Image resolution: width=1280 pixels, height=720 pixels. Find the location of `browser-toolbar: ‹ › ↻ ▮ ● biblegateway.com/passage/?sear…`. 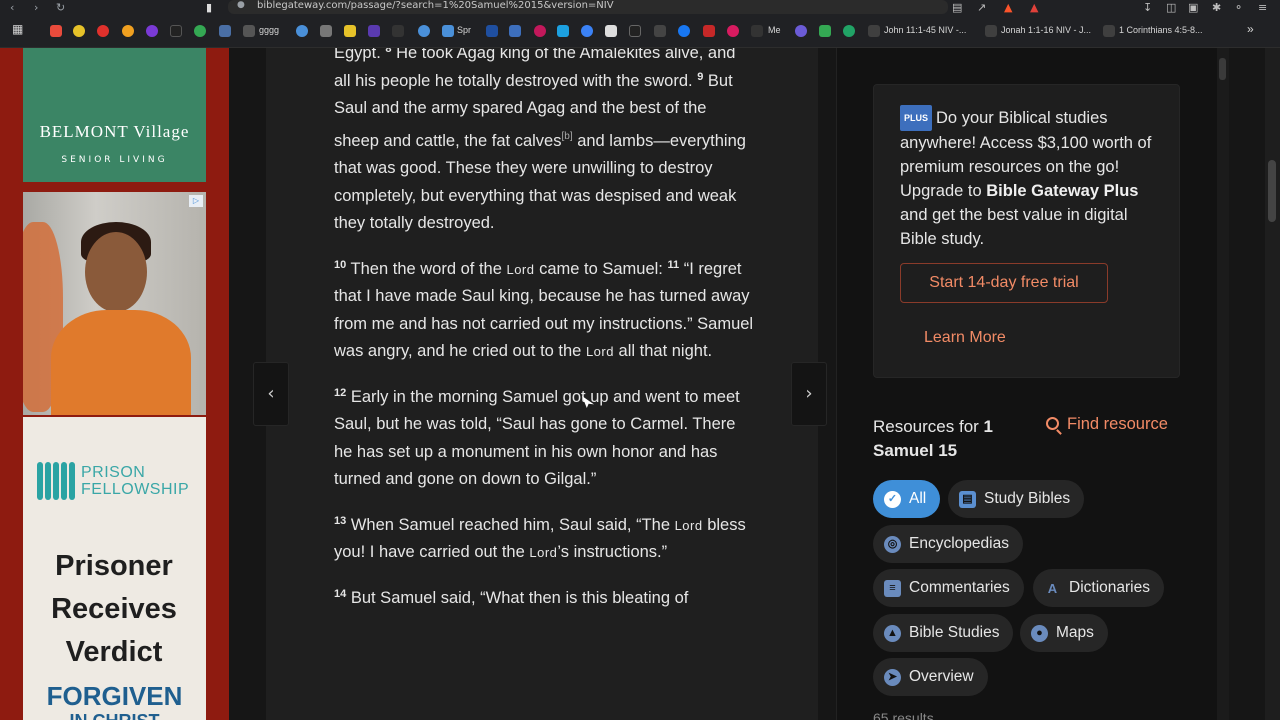

browser-toolbar: ‹ › ↻ ▮ ● biblegateway.com/passage/?sear… is located at coordinates (640, 8).